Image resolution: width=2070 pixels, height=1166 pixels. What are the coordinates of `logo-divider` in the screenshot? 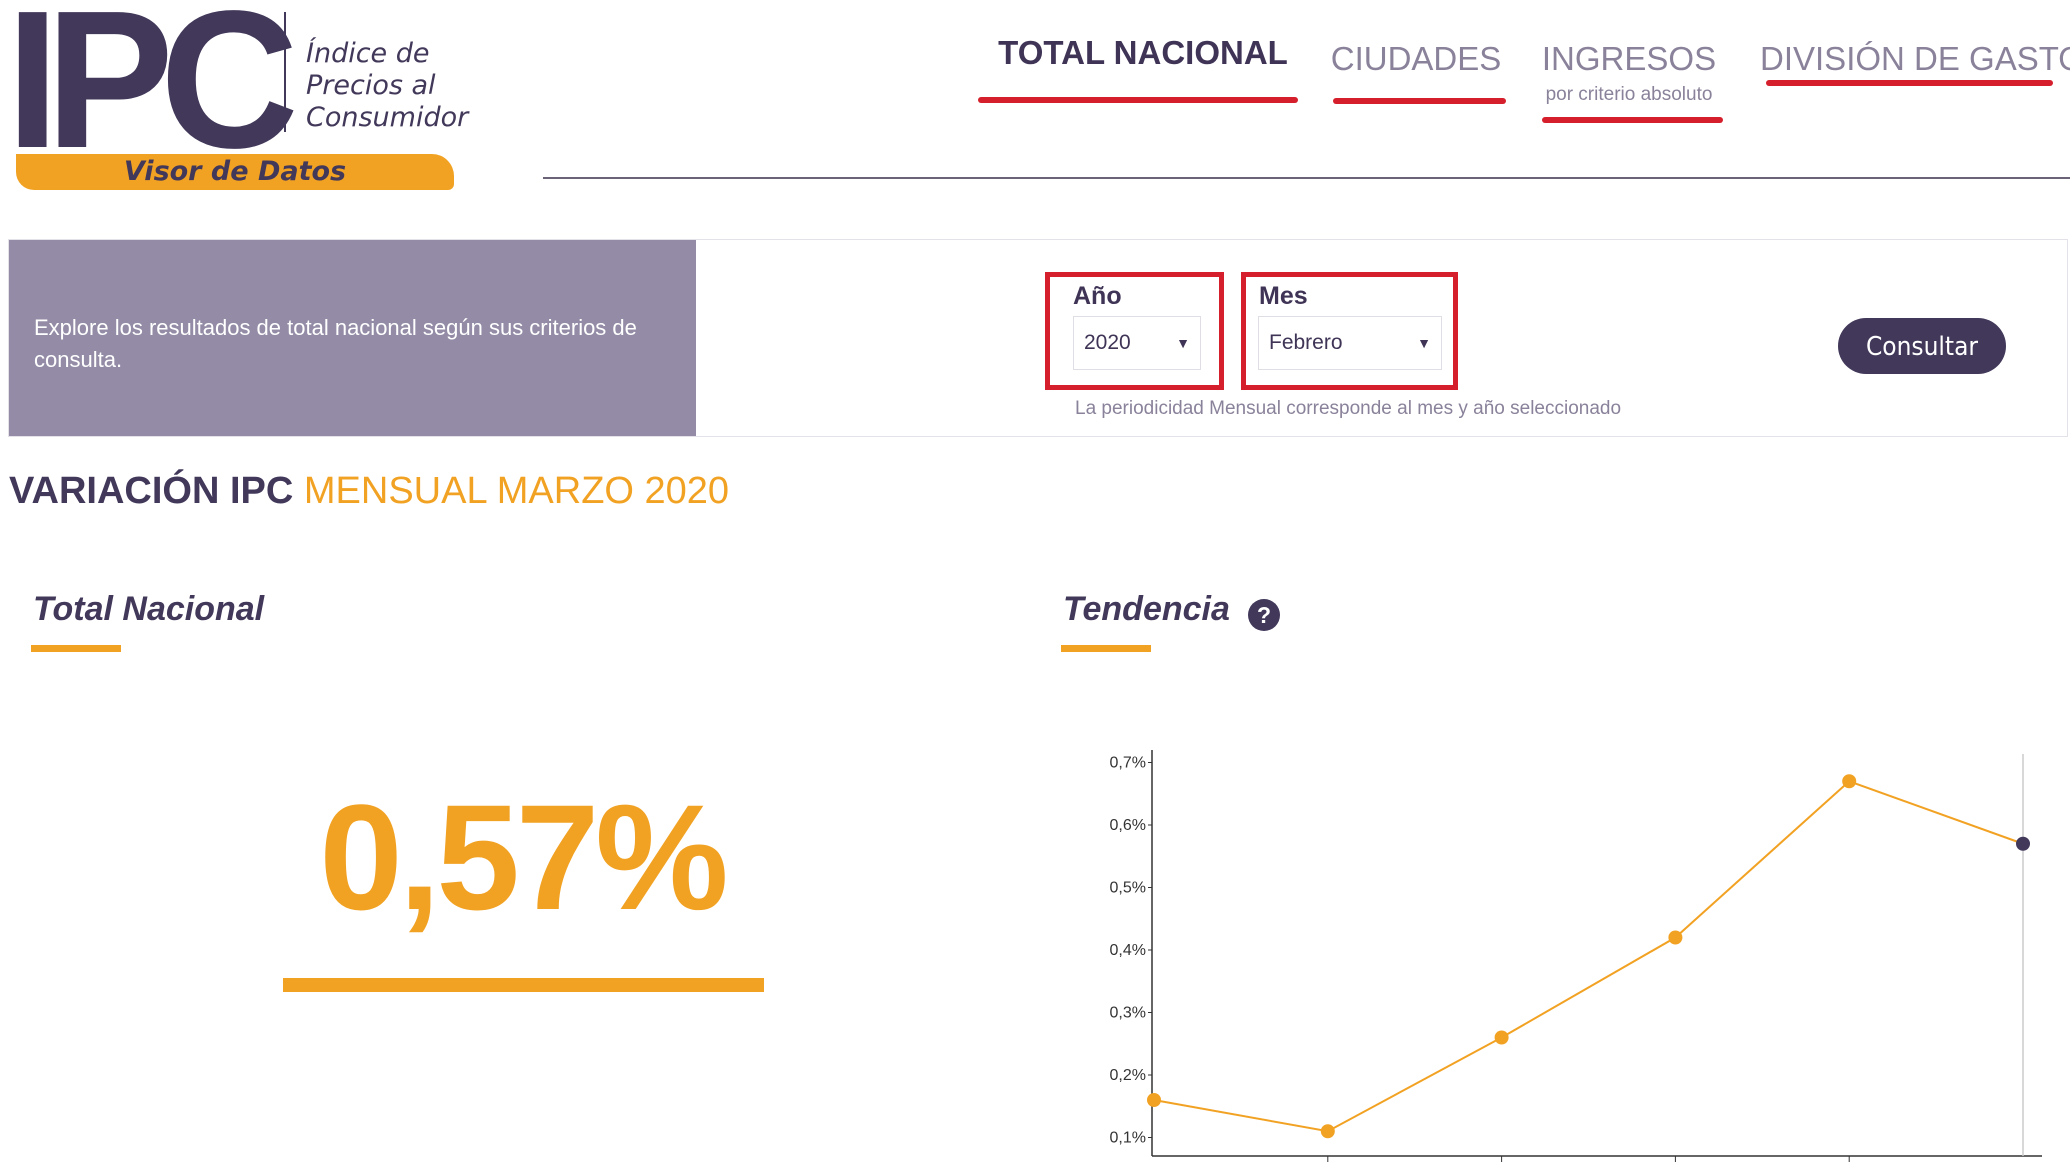 It's located at (285, 72).